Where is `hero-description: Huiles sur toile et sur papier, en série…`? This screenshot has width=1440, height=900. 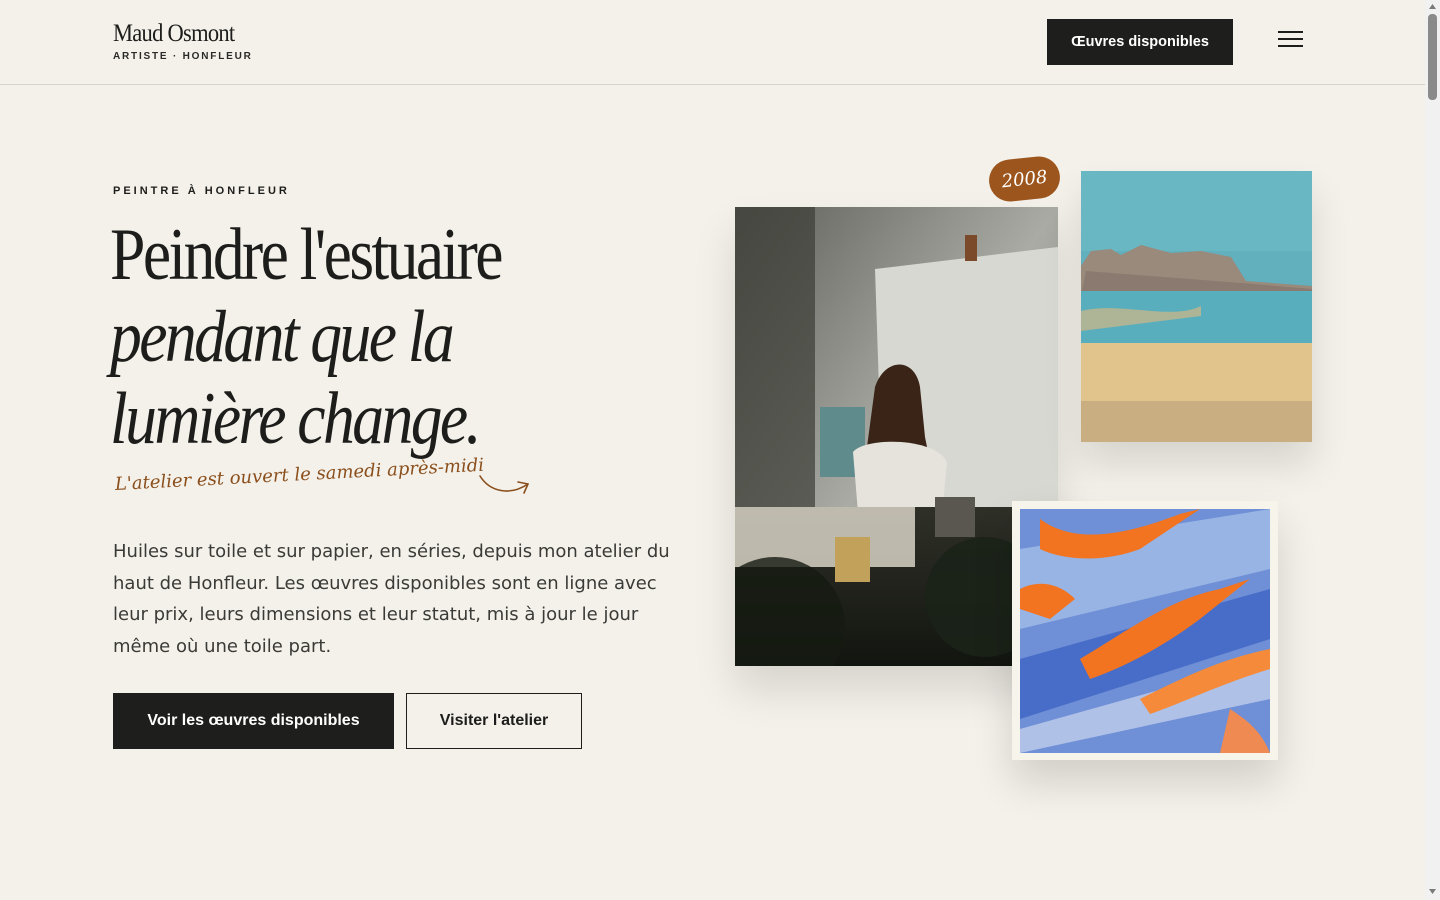 hero-description: Huiles sur toile et sur papier, en série… is located at coordinates (391, 599).